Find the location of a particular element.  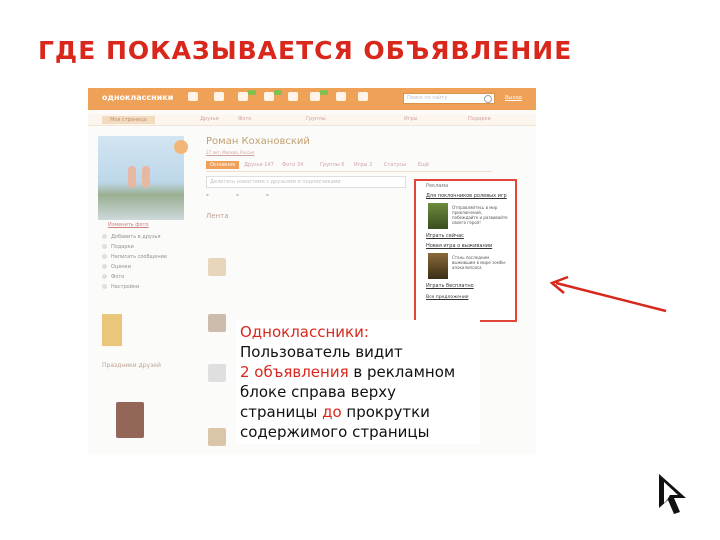

profile-tab: Фото 34 is located at coordinates (292, 165).